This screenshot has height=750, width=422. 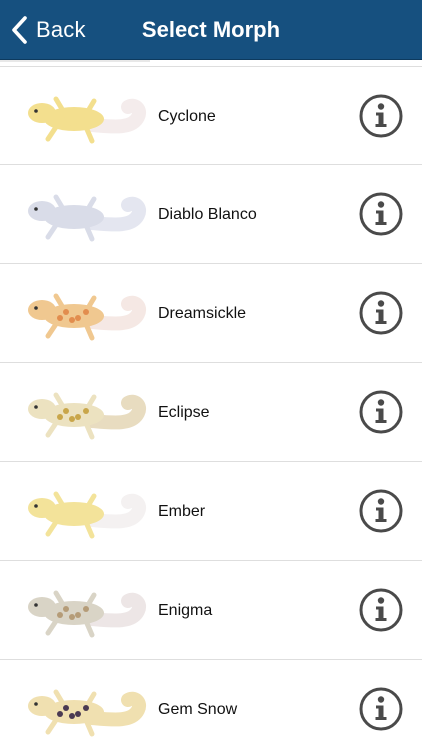 I want to click on back-button: Back, so click(x=47, y=30).